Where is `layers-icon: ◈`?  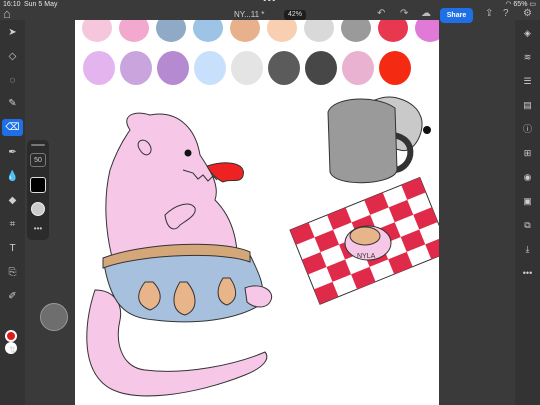
layers-icon: ◈ is located at coordinates (527, 33).